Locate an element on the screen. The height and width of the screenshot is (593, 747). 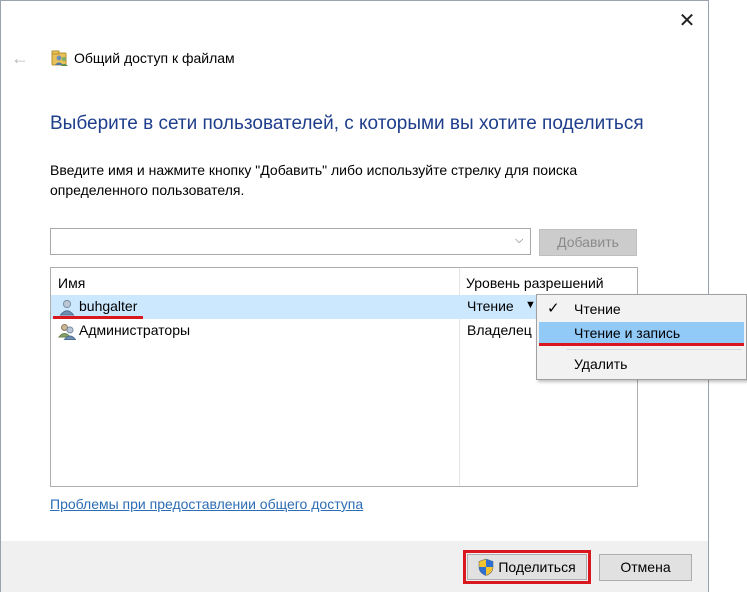
cancel-button: Отмена is located at coordinates (645, 567).